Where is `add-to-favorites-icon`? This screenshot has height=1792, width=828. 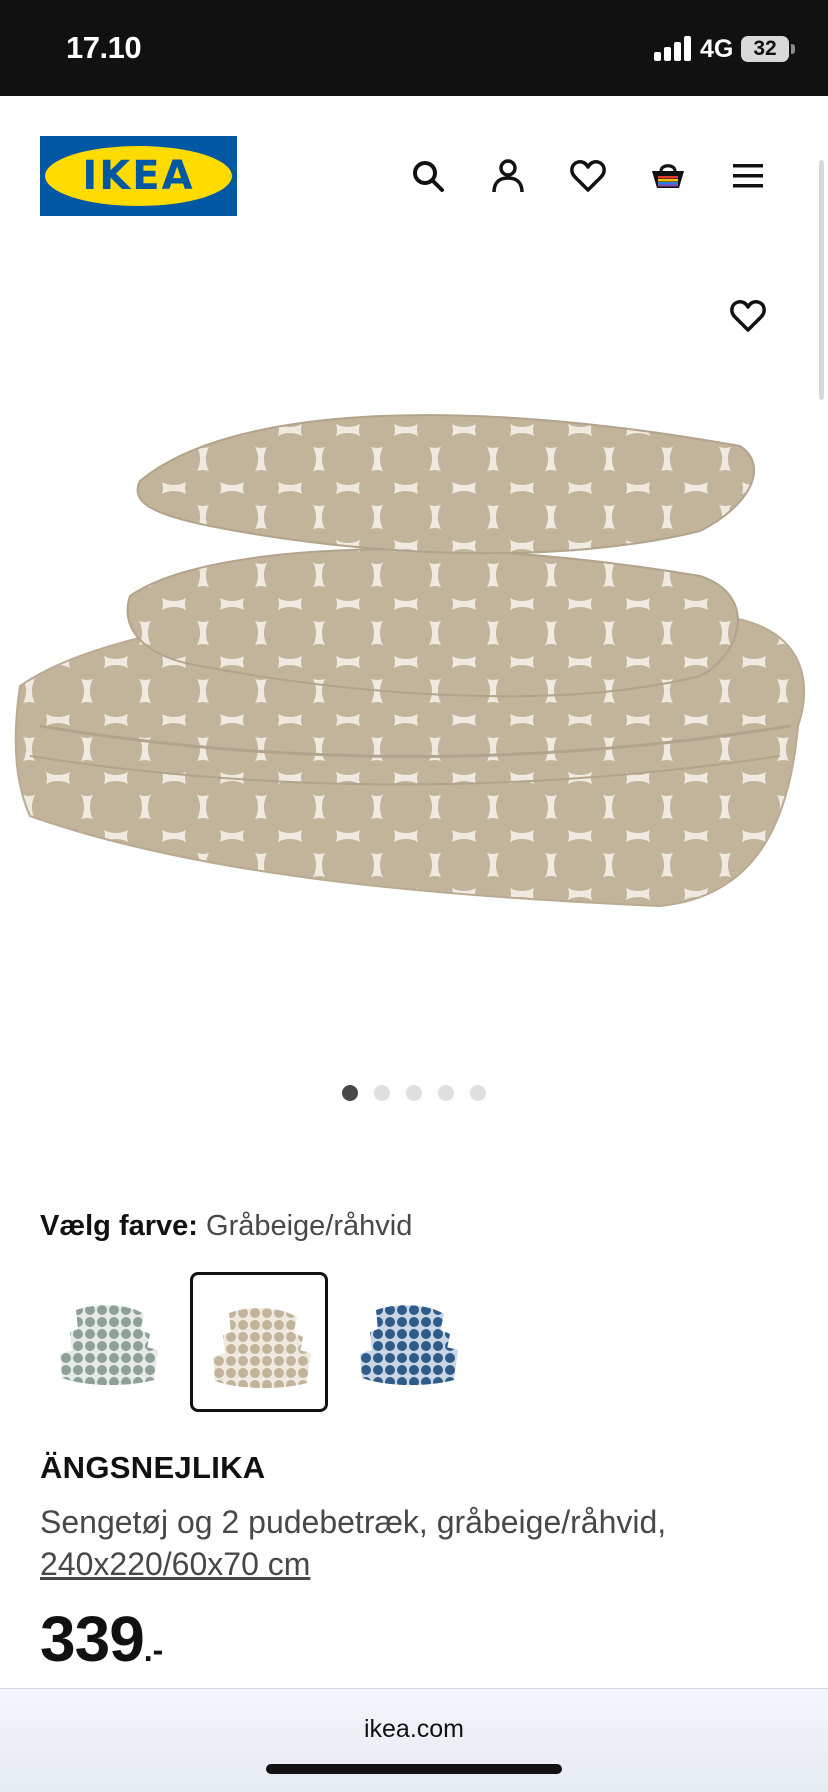 add-to-favorites-icon is located at coordinates (748, 316).